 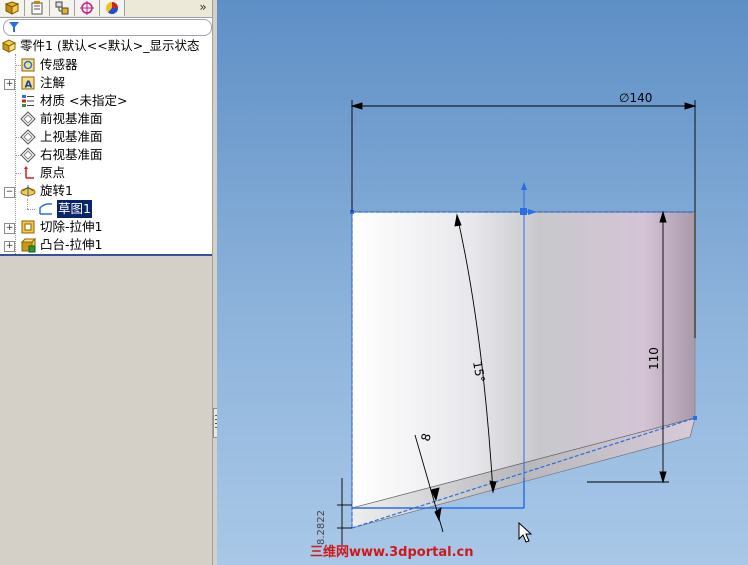 I want to click on tab-feature-manager, so click(x=12, y=8).